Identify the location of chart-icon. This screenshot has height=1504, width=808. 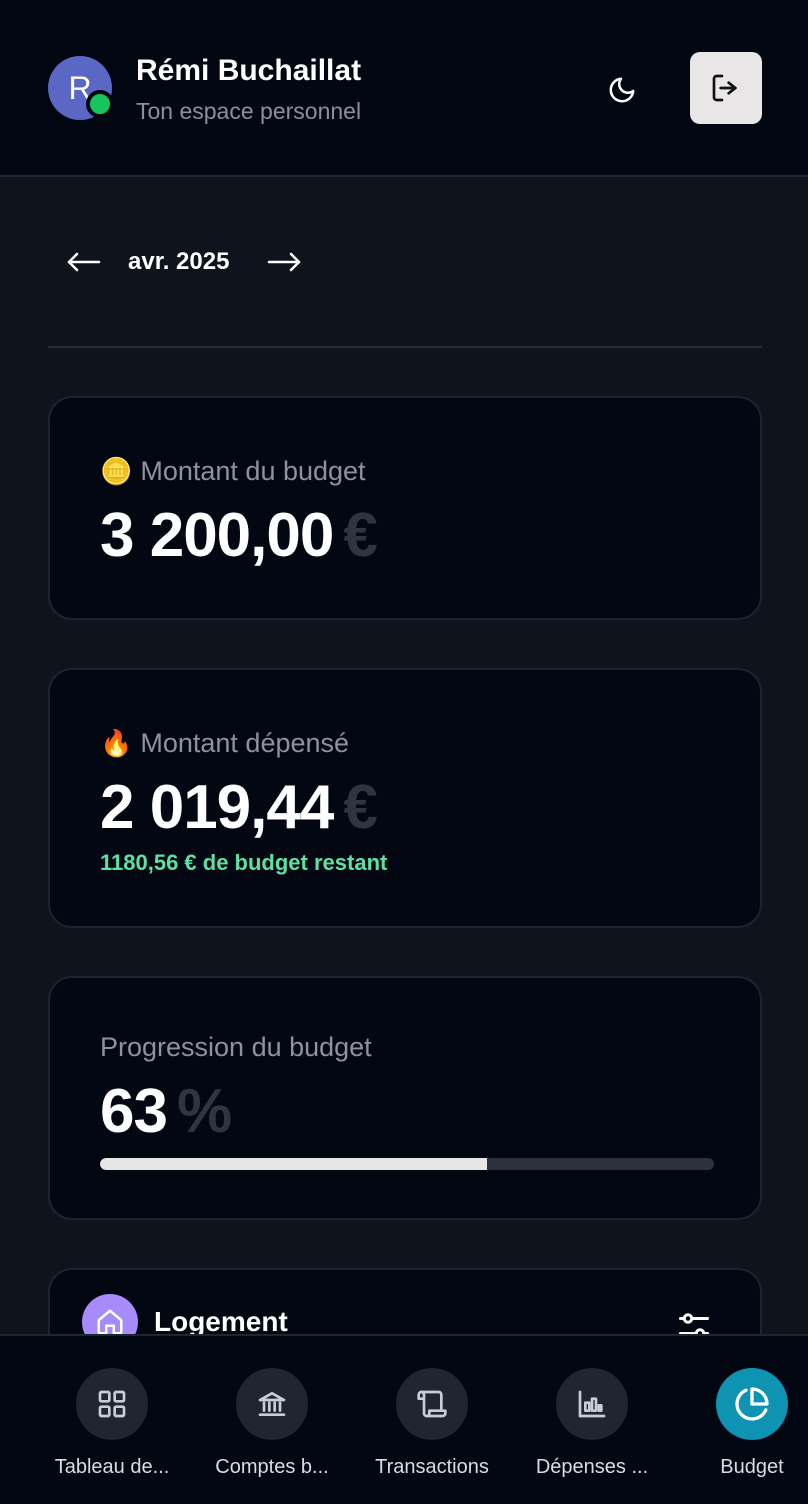
(592, 1404).